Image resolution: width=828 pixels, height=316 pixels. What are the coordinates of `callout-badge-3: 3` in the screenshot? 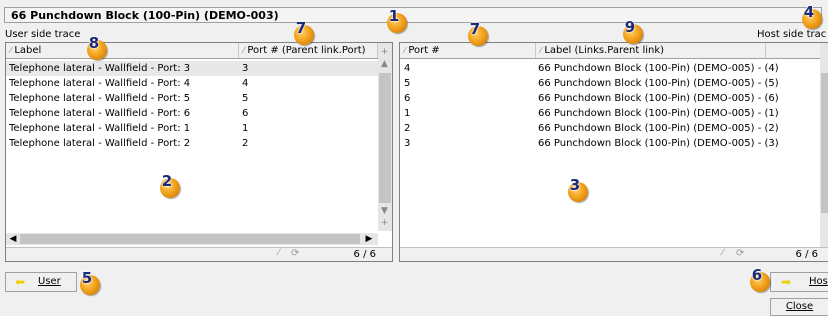 It's located at (578, 189).